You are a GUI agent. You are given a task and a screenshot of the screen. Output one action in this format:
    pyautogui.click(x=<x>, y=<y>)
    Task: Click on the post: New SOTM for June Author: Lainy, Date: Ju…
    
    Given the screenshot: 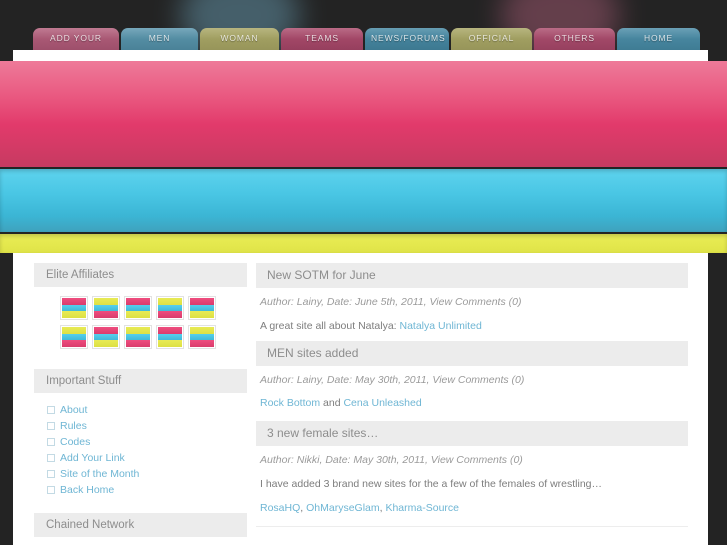 What is the action you would take?
    pyautogui.click(x=472, y=298)
    